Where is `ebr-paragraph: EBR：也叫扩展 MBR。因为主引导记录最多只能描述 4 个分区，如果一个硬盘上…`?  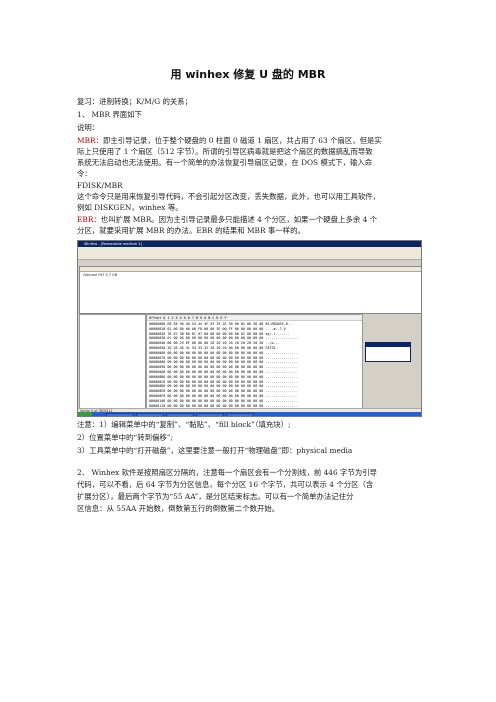 ebr-paragraph: EBR：也叫扩展 MBR。因为主引导记录最多只能描述 4 个分区，如果一个硬盘上… is located at coordinates (248, 219).